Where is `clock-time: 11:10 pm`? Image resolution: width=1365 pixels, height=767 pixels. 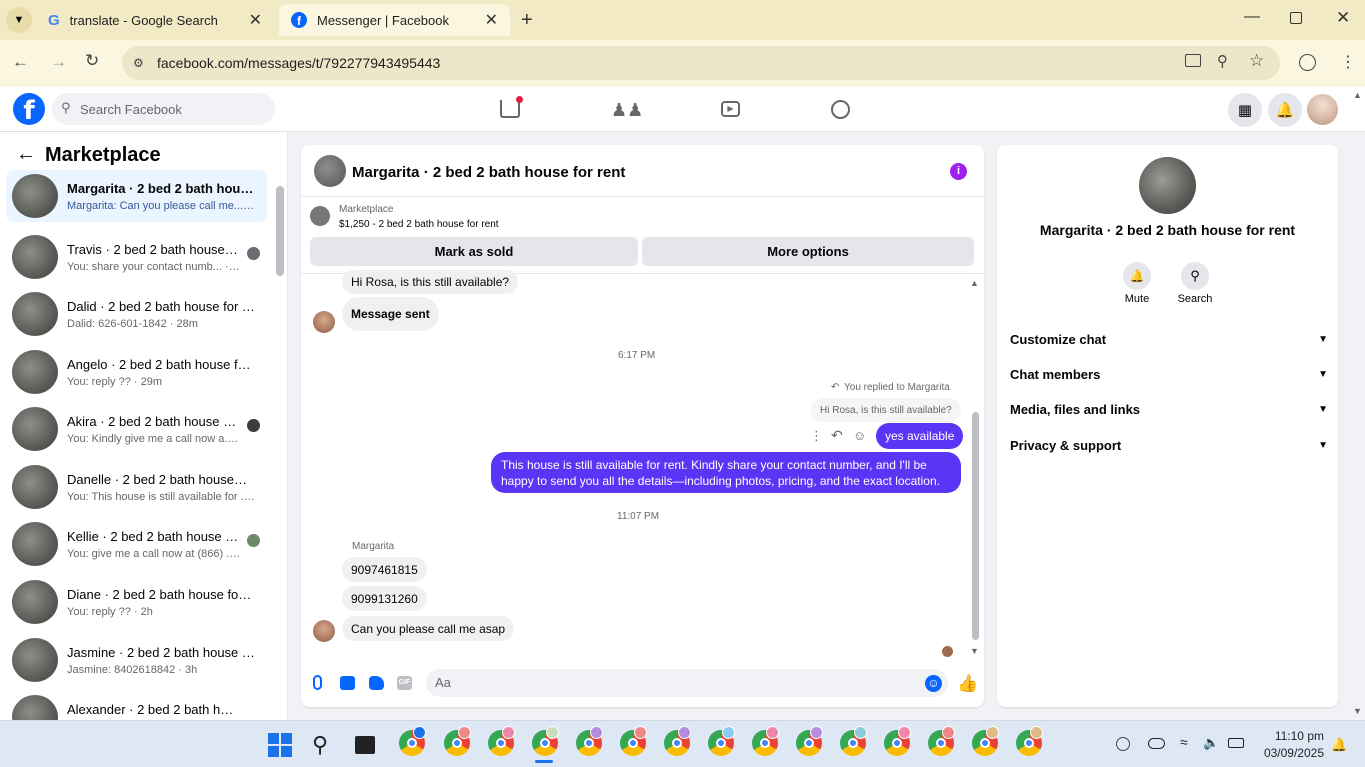
clock-time: 11:10 pm is located at coordinates (1293, 736).